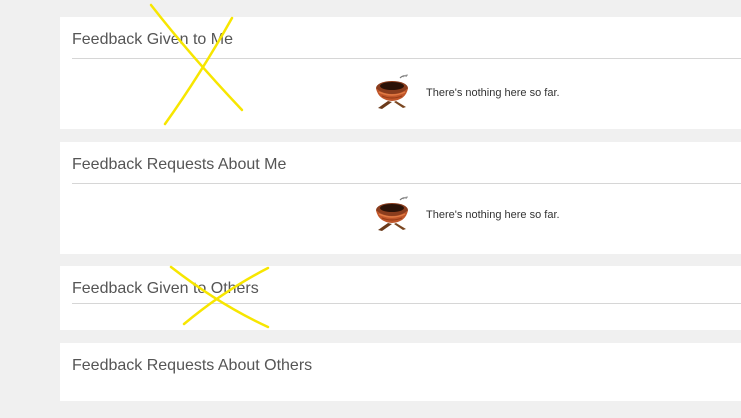 The image size is (741, 418). I want to click on section-feedback-requests-about-others: Feedback Requests About Others, so click(400, 372).